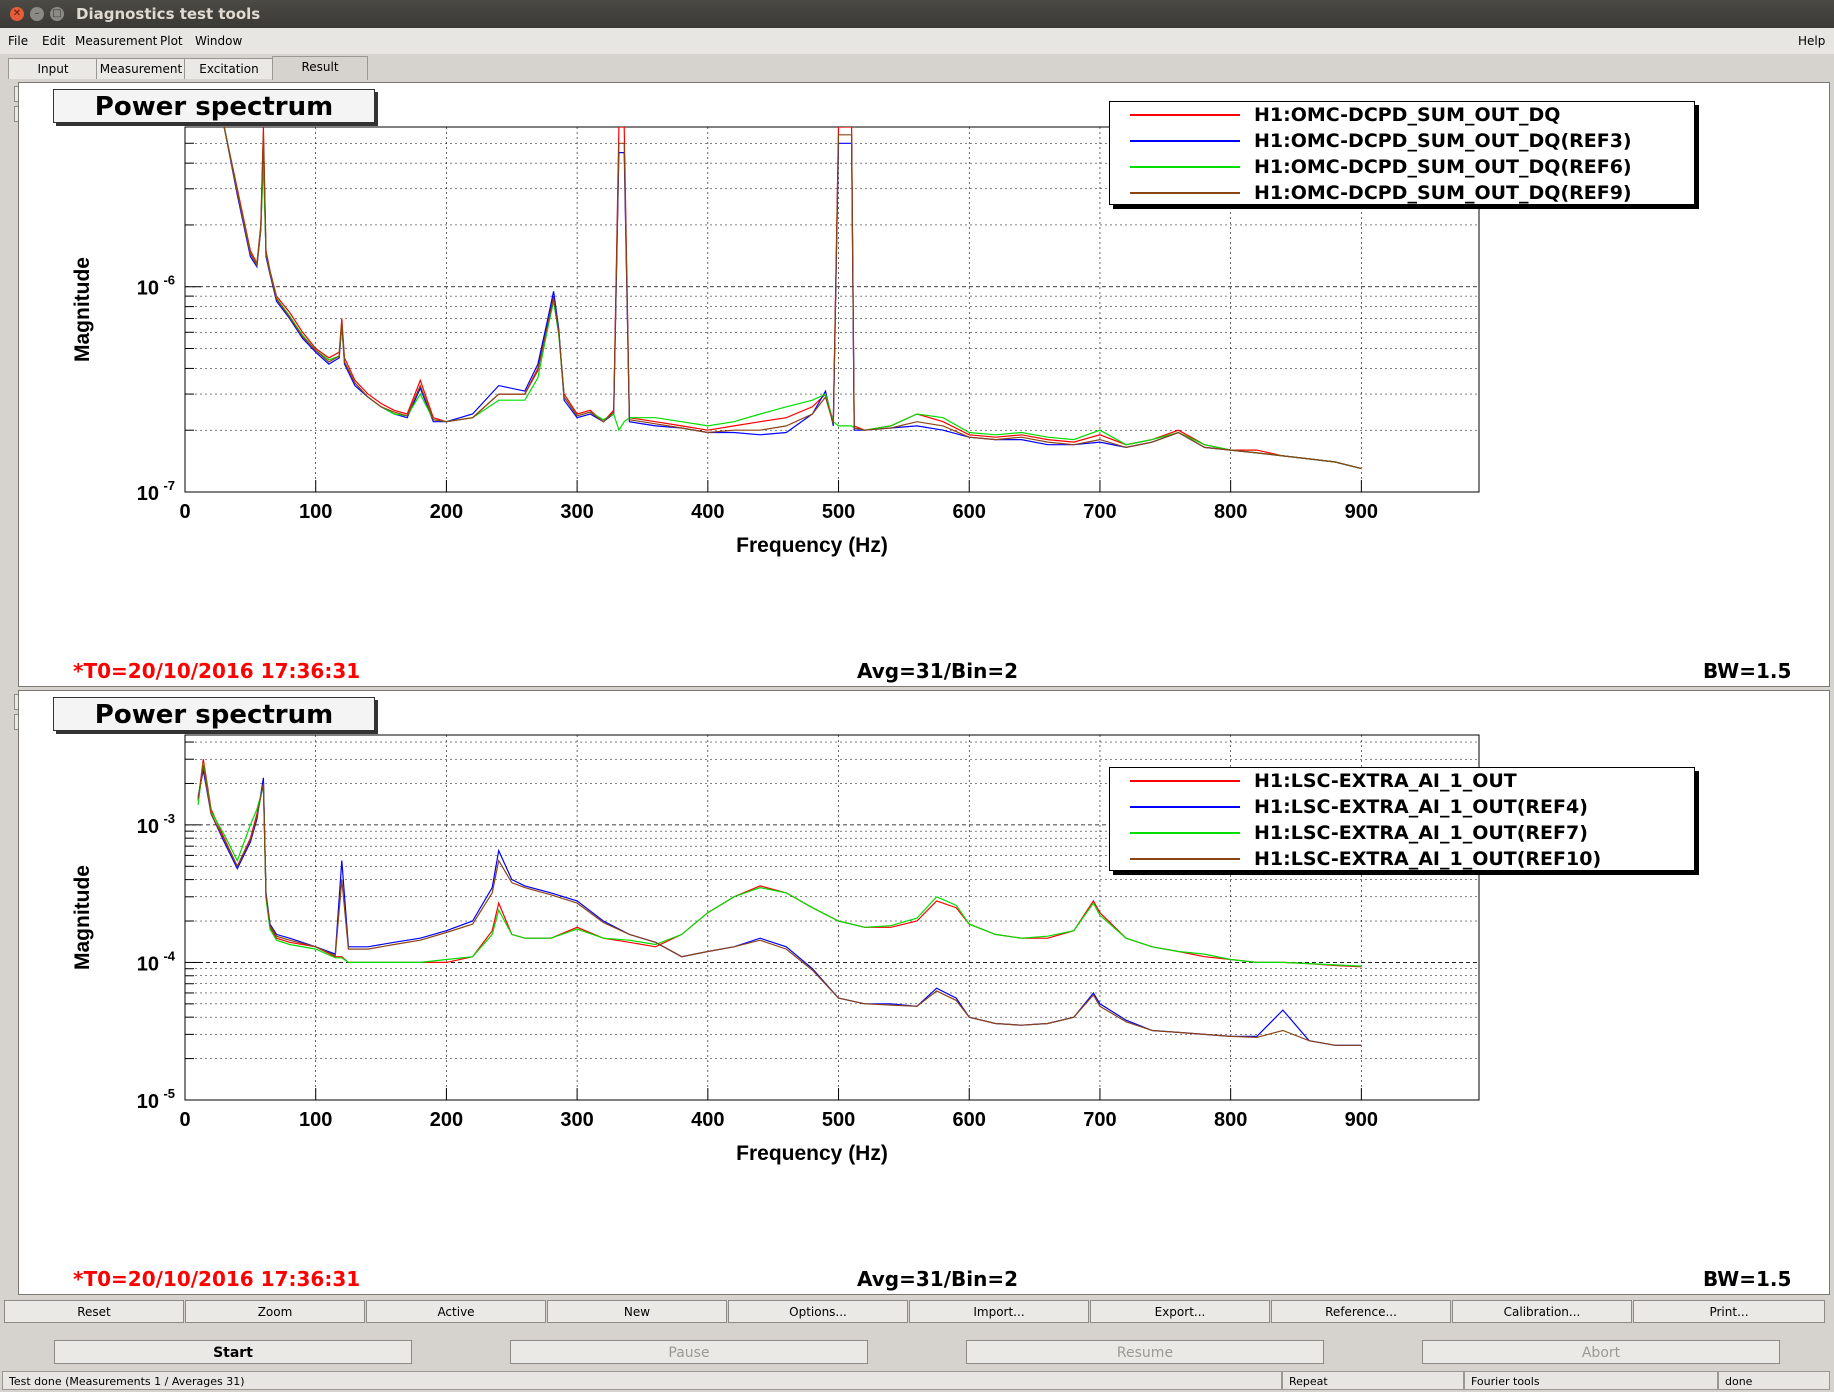  What do you see at coordinates (217, 1279) in the screenshot?
I see `t0-timestamp: *T0=20/10/2016 17:36:31` at bounding box center [217, 1279].